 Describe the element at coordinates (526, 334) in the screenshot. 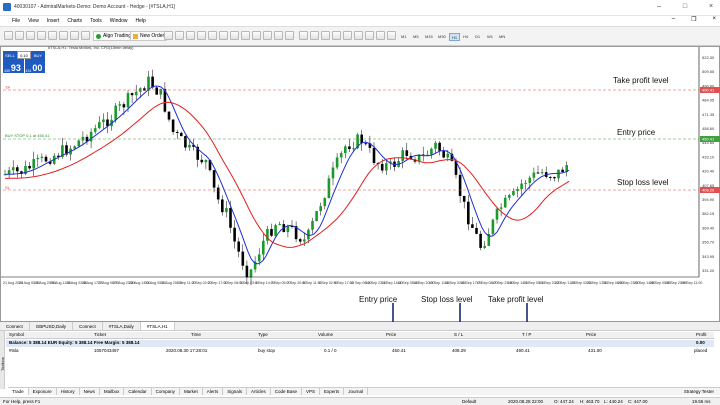

I see `col-tp: T / P` at that location.